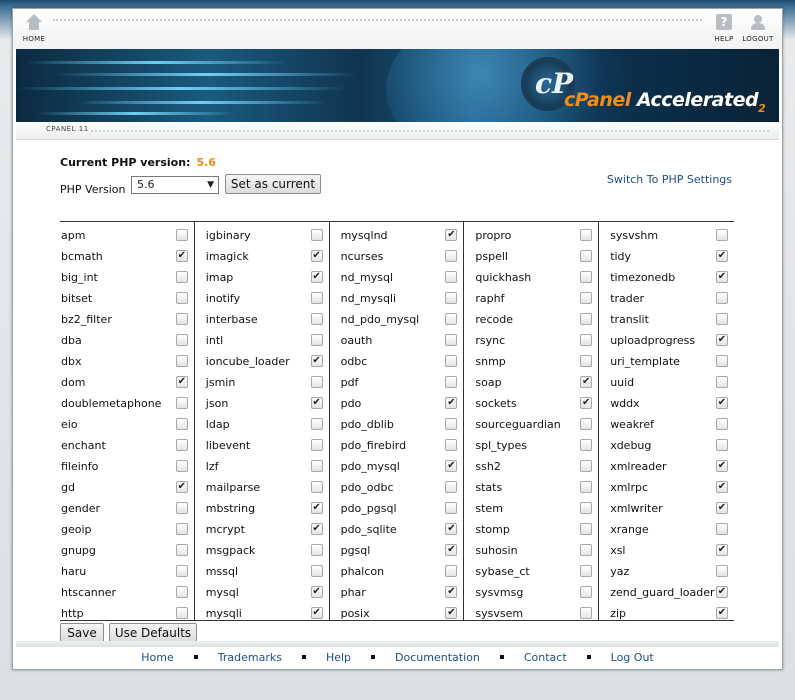 This screenshot has height=700, width=795. What do you see at coordinates (34, 28) in the screenshot?
I see `home-button: HOME` at bounding box center [34, 28].